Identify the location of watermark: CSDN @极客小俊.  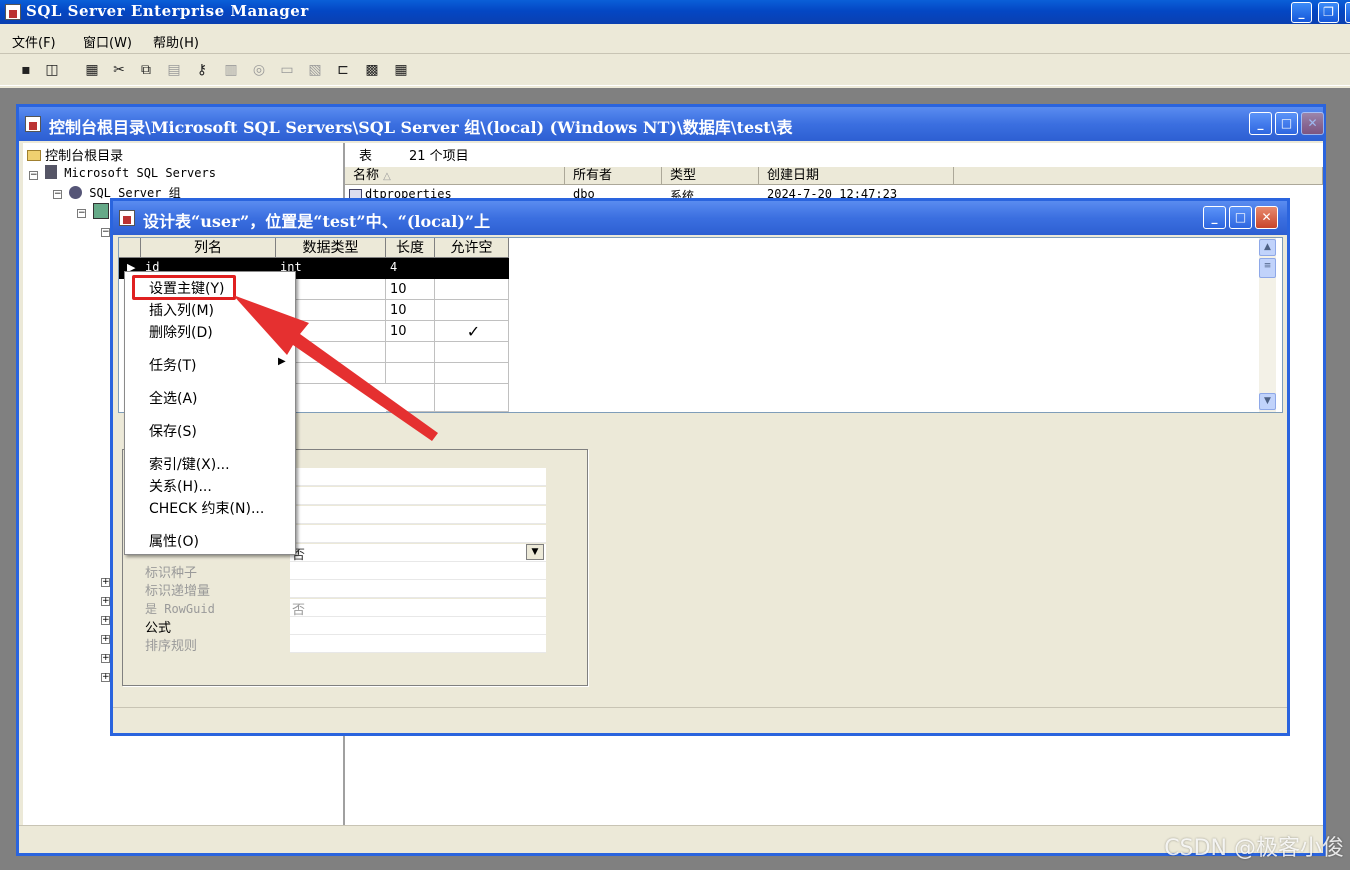
(1254, 848).